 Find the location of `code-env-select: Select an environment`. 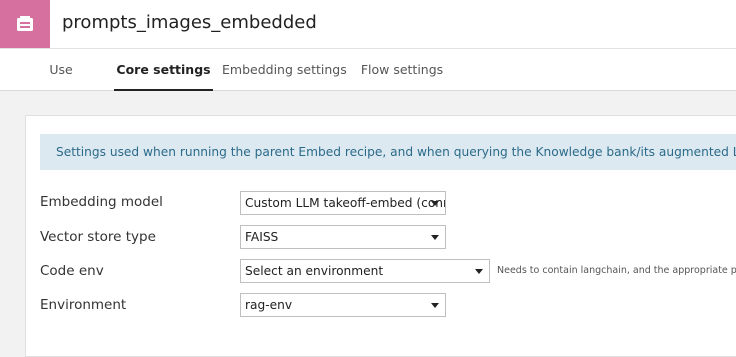

code-env-select: Select an environment is located at coordinates (365, 271).